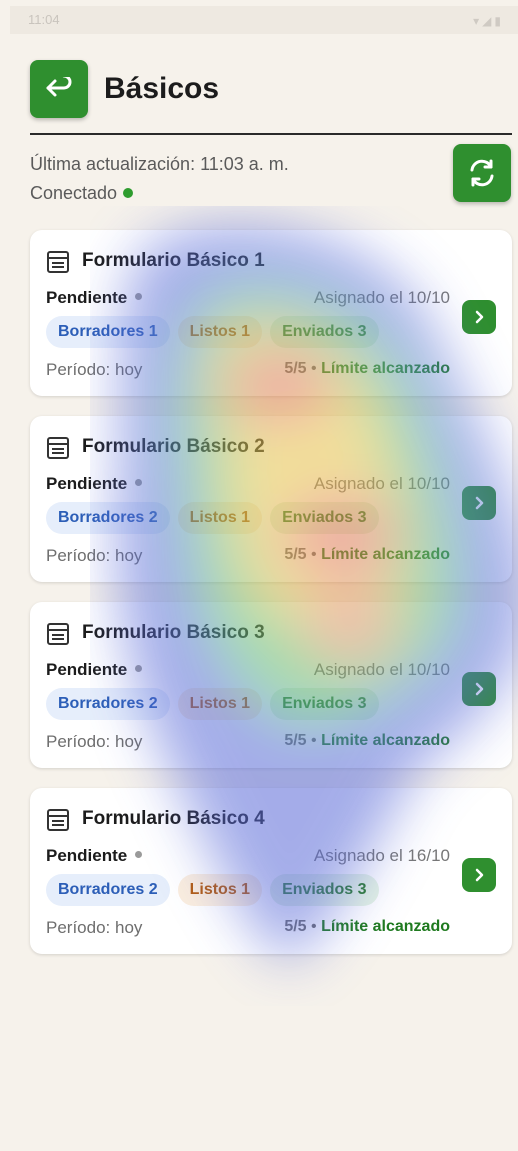 This screenshot has width=518, height=1151. What do you see at coordinates (159, 193) in the screenshot?
I see `connection-status: Conectado` at bounding box center [159, 193].